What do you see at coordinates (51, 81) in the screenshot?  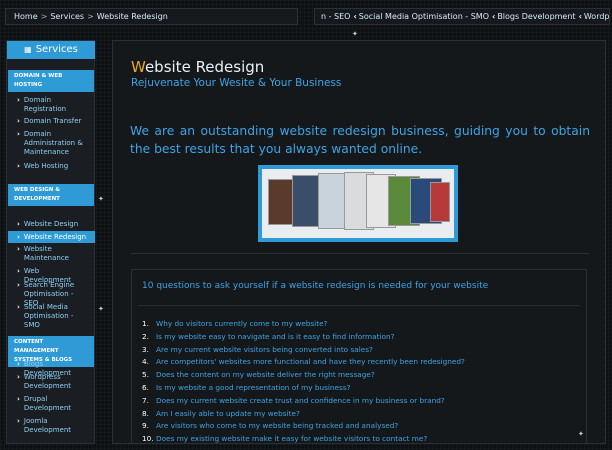 I see `sidebar-category-hosting: DOMAIN & WEB HOSTING` at bounding box center [51, 81].